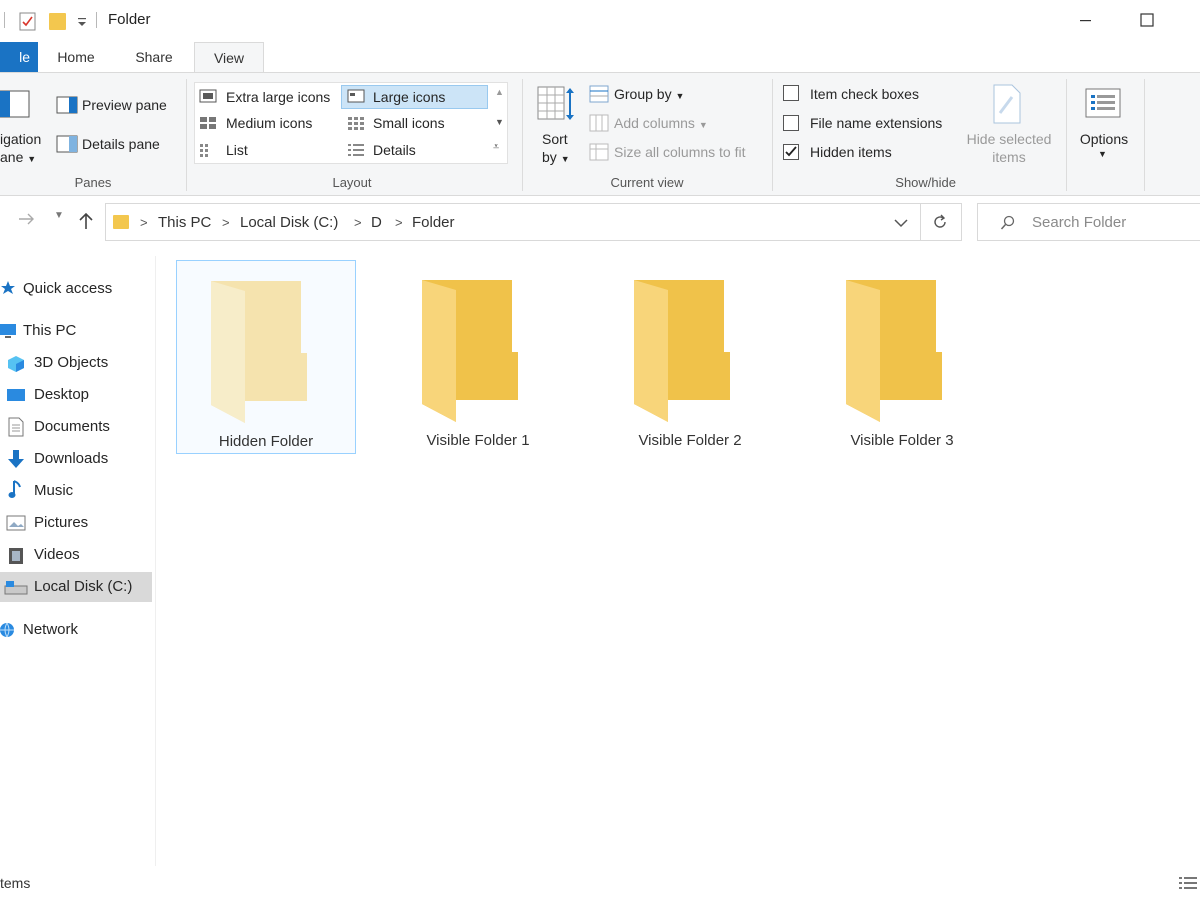 This screenshot has width=1200, height=900. I want to click on size-all-columns-button: Size all columns to fit, so click(680, 152).